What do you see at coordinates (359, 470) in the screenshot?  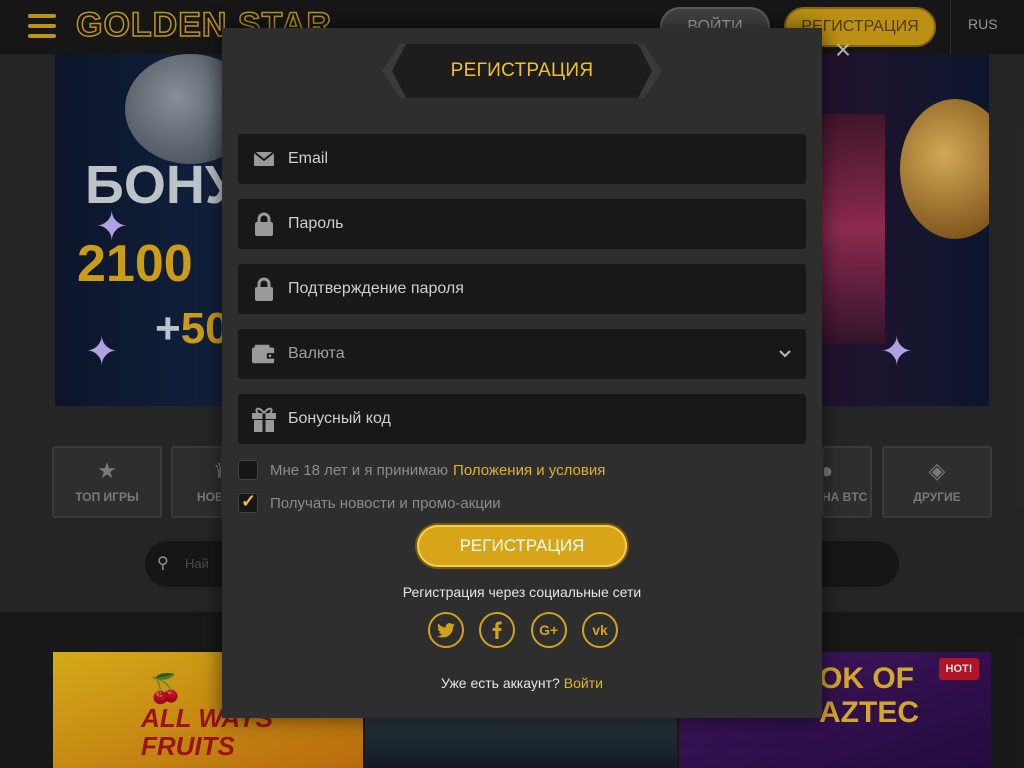 I see `age-terms-label: Мне 18 лет и я принимаю` at bounding box center [359, 470].